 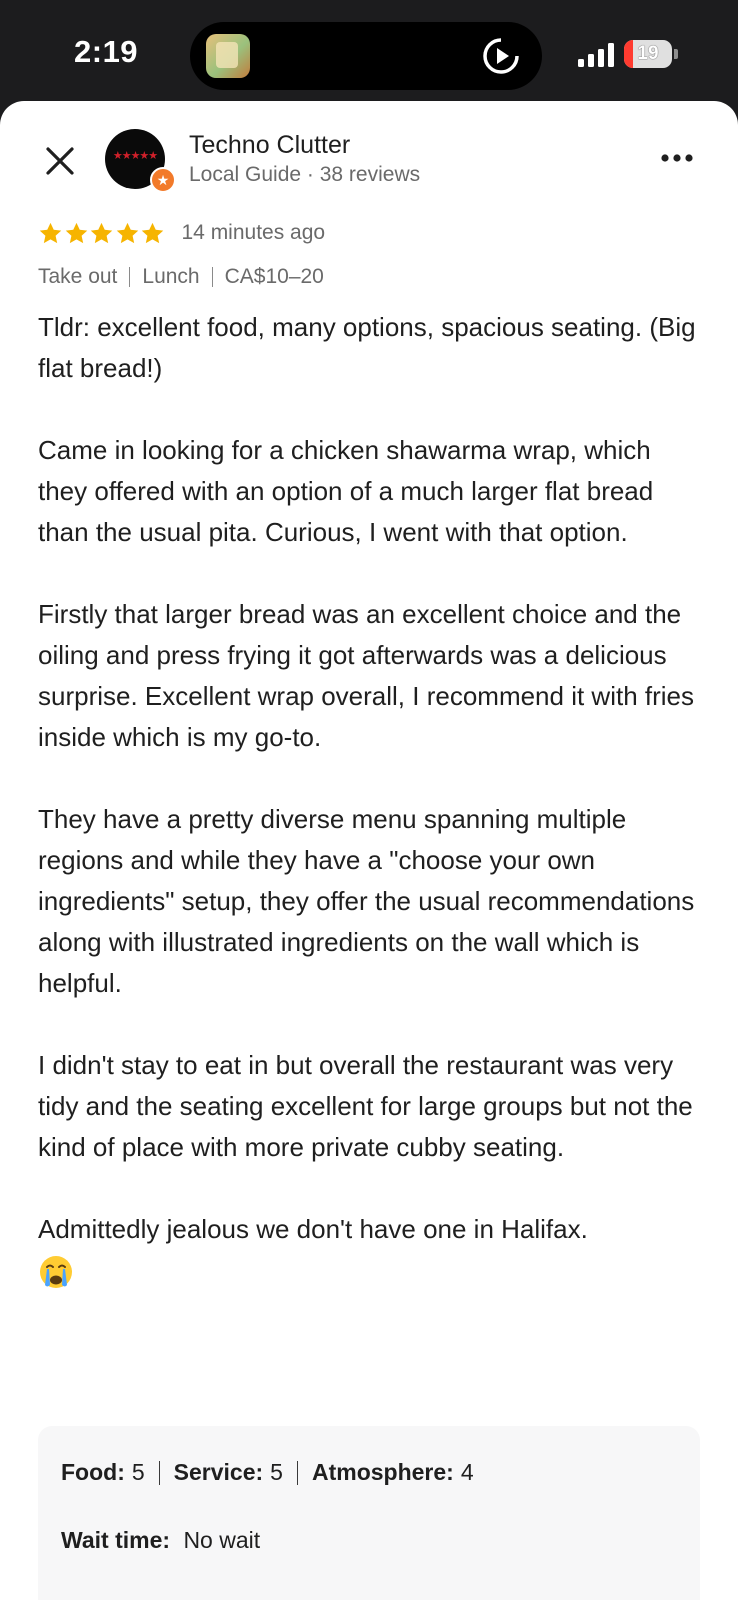 I want to click on more-options-icon, so click(x=677, y=159).